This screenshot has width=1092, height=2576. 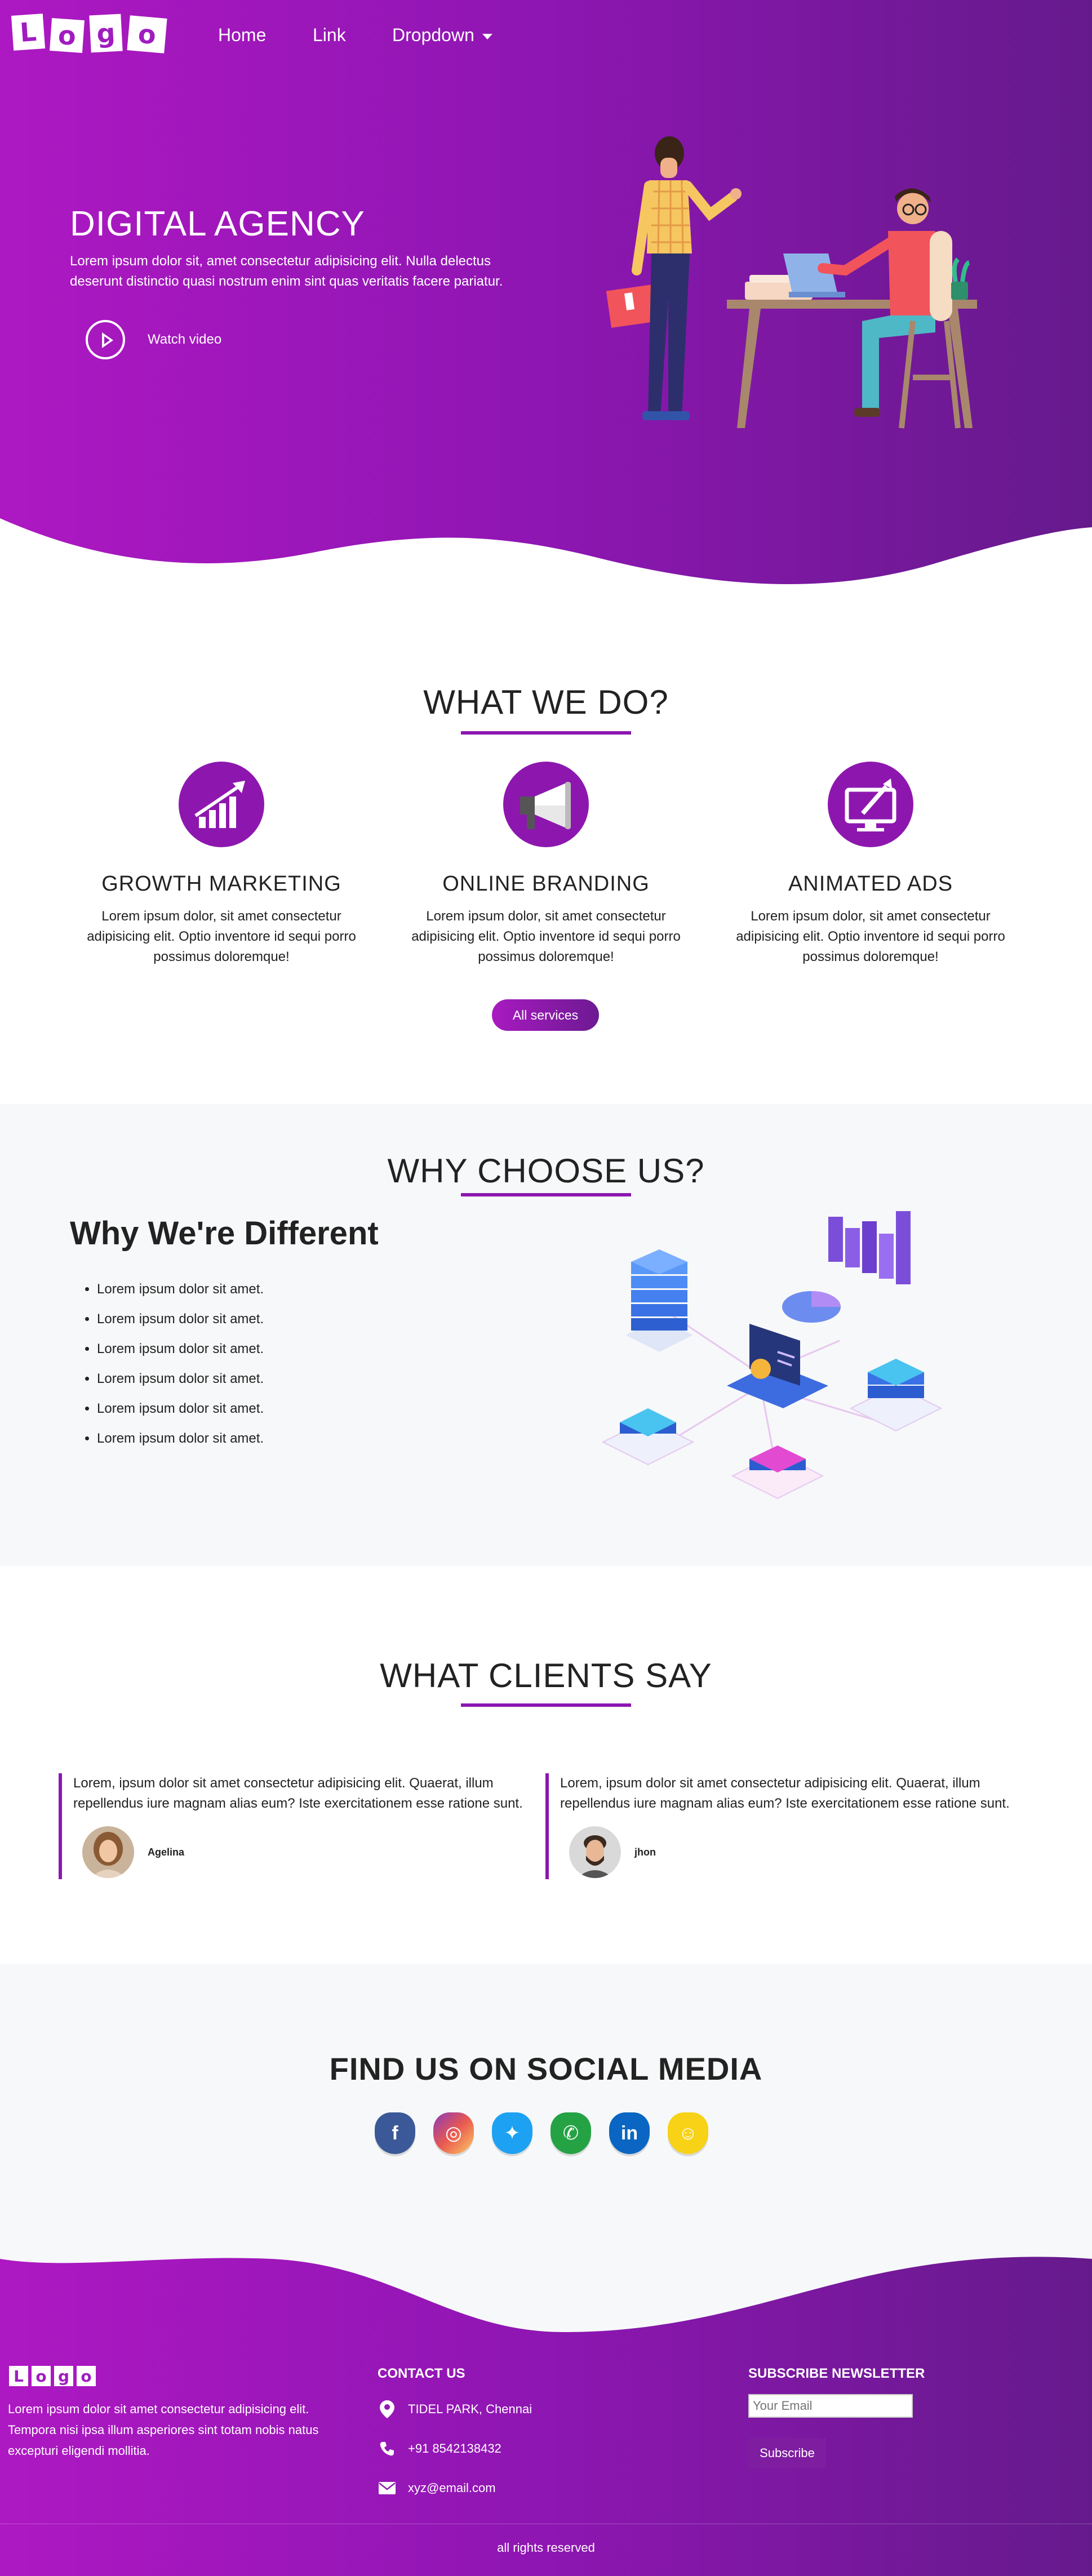 I want to click on growth-chart-icon, so click(x=221, y=804).